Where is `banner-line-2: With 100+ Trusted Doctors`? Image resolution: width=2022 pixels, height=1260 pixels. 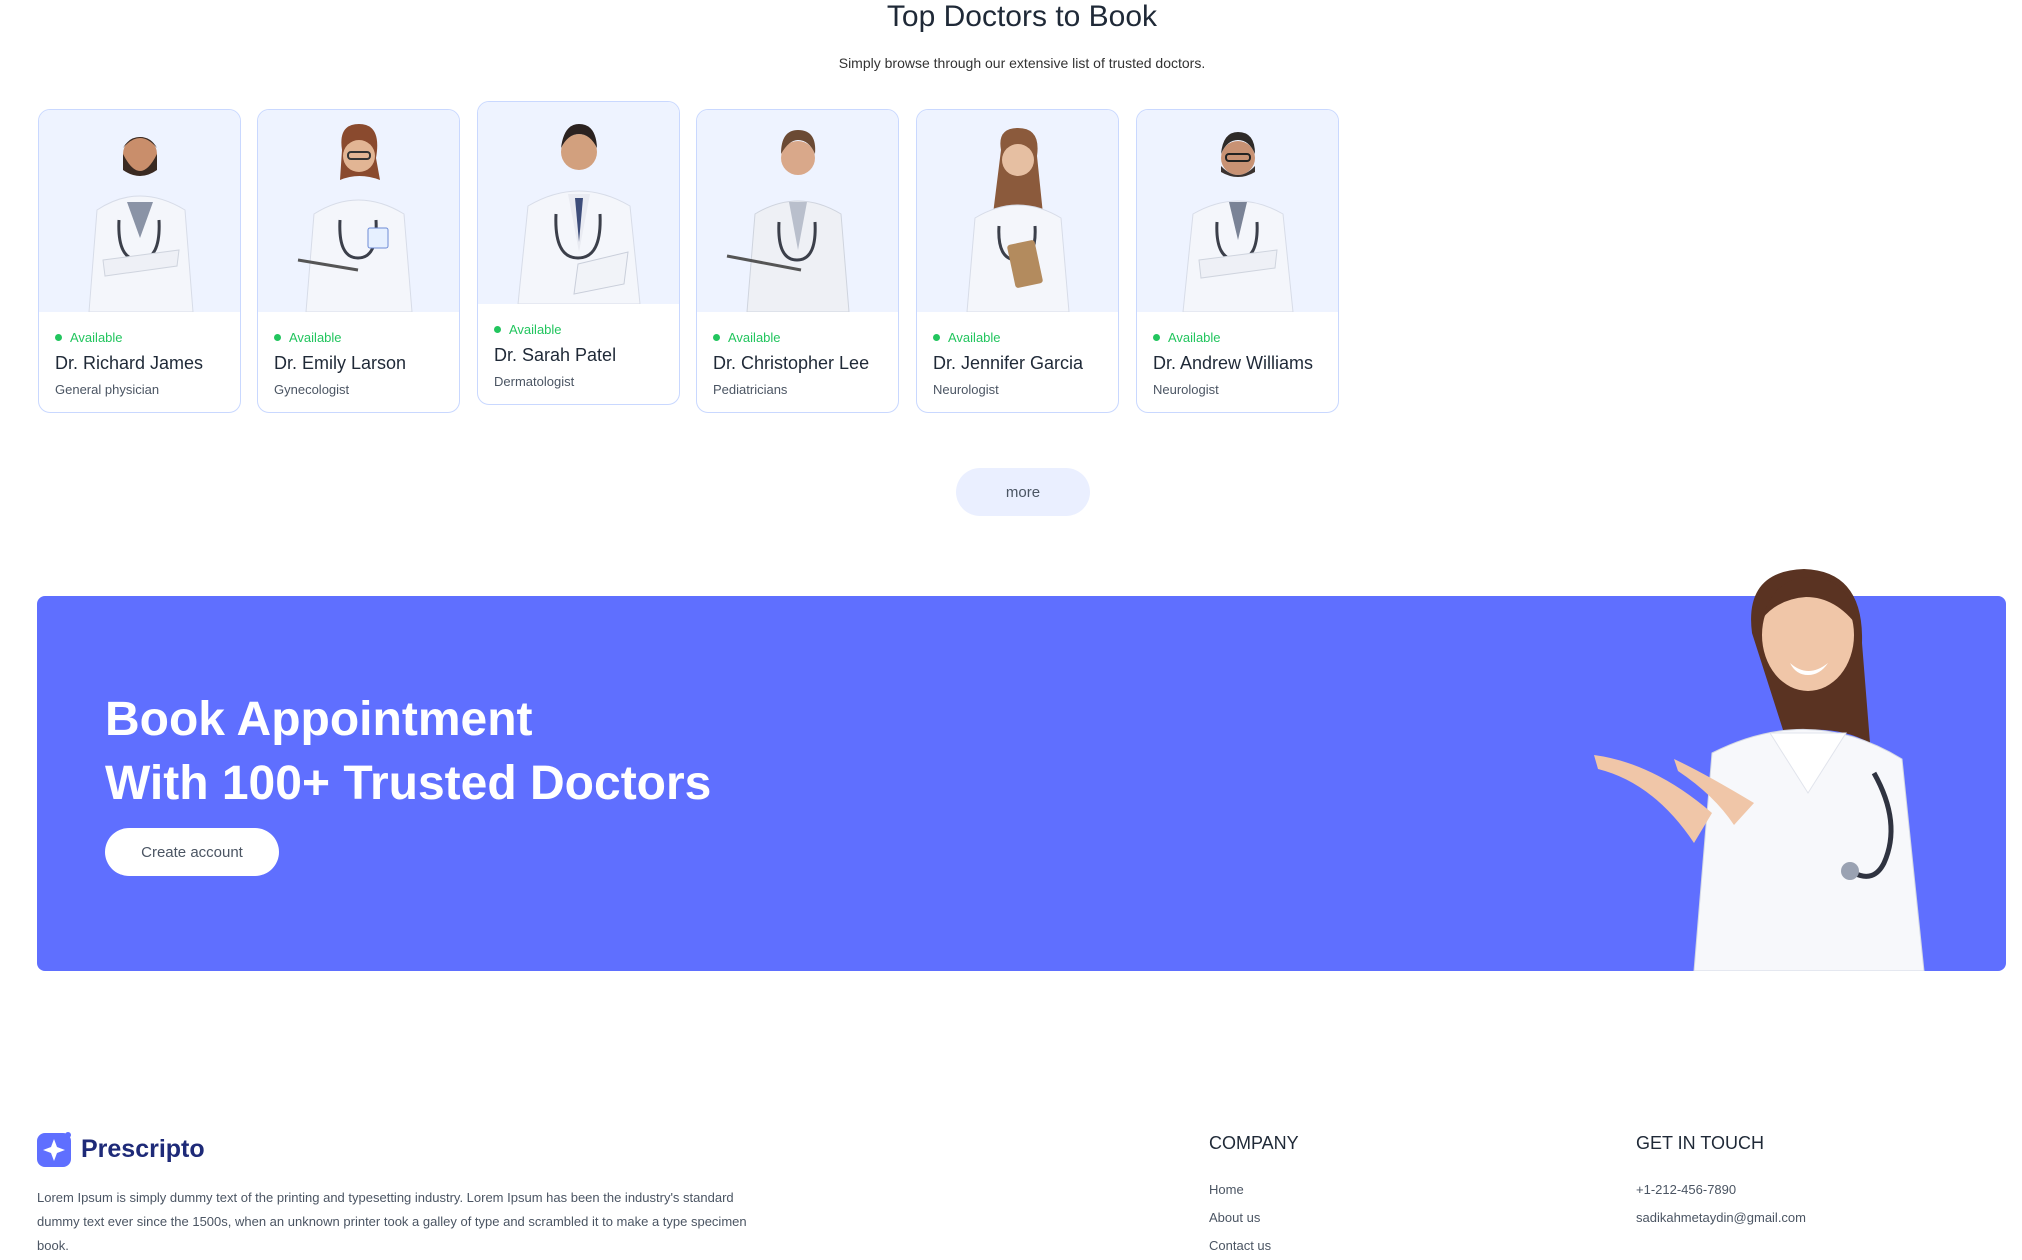
banner-line-2: With 100+ Trusted Doctors is located at coordinates (408, 783).